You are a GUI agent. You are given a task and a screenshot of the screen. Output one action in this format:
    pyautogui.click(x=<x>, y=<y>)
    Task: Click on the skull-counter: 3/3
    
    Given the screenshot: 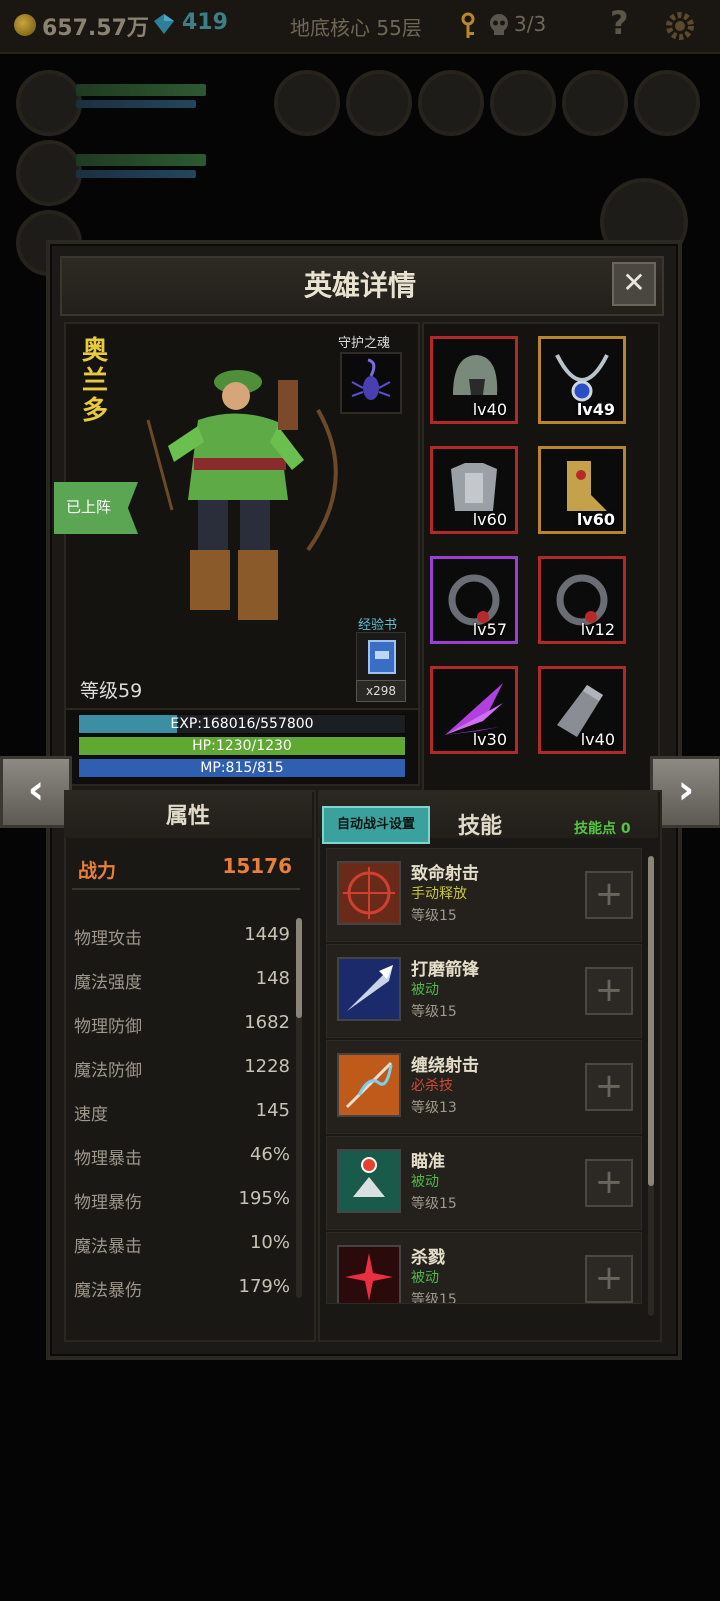 What is the action you would take?
    pyautogui.click(x=530, y=24)
    